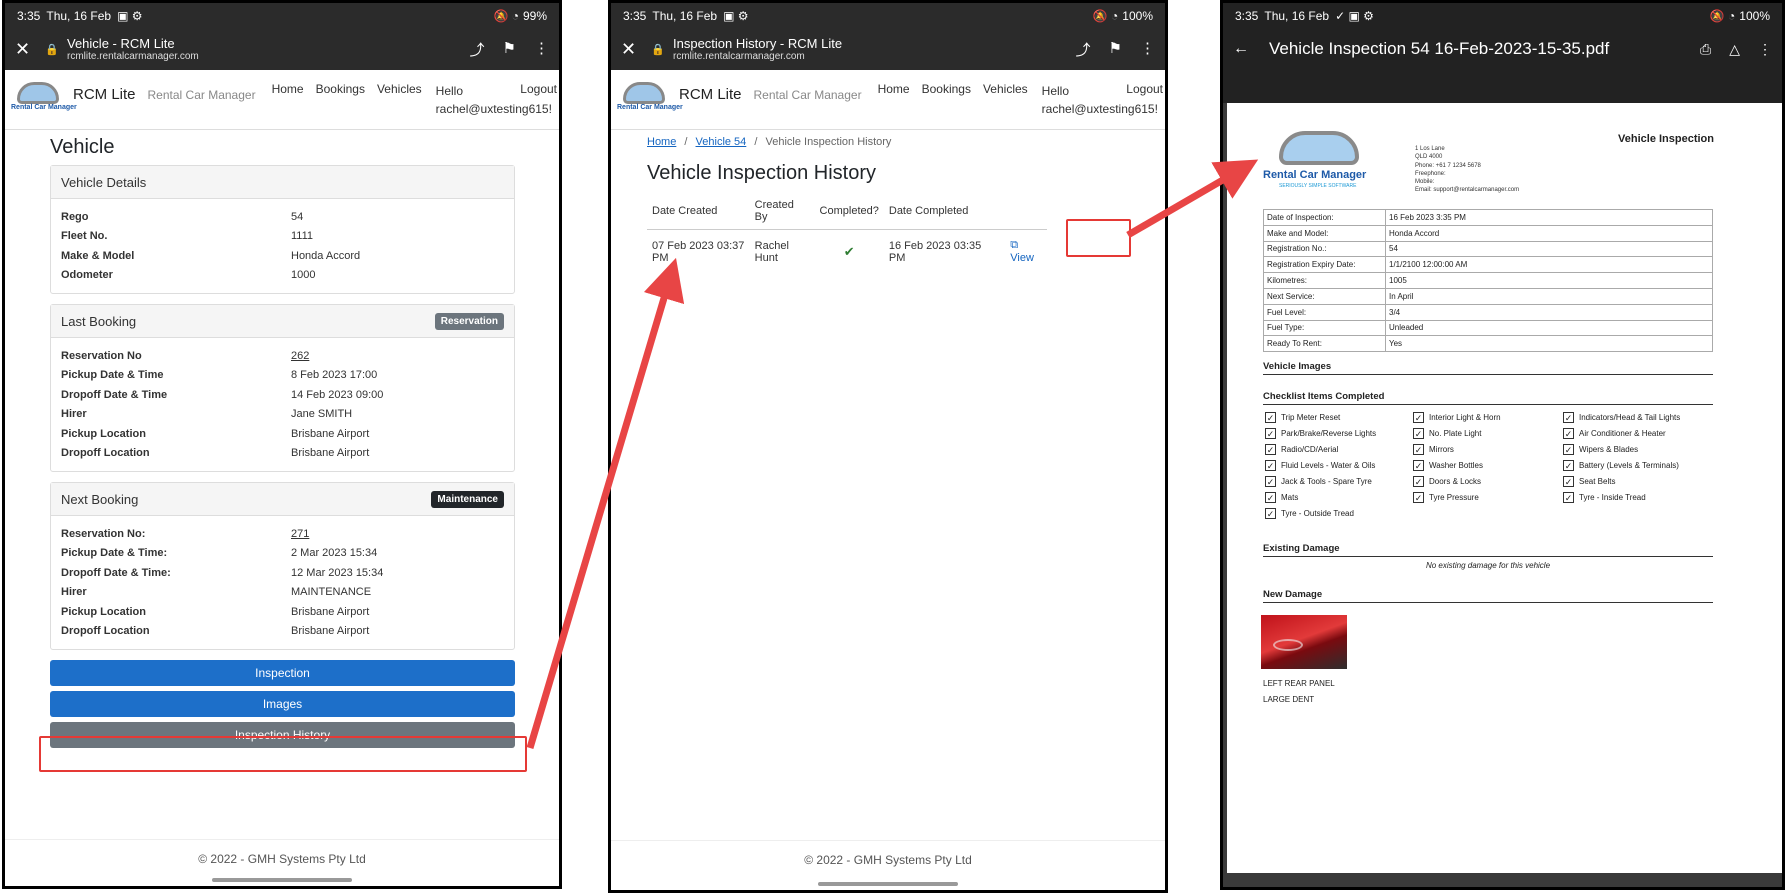 The image size is (1785, 893). What do you see at coordinates (1324, 328) in the screenshot?
I see `field-label: Fuel Type:` at bounding box center [1324, 328].